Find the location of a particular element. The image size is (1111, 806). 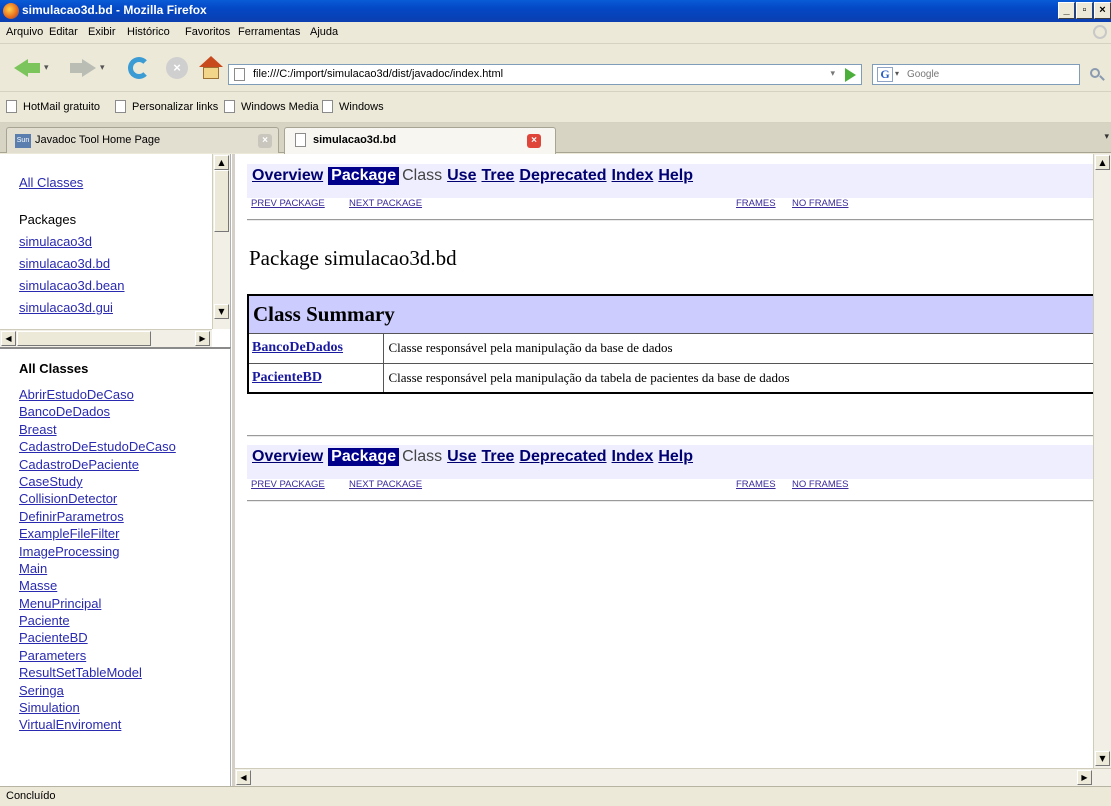

class-link: MenuPrincipal is located at coordinates (97, 603).